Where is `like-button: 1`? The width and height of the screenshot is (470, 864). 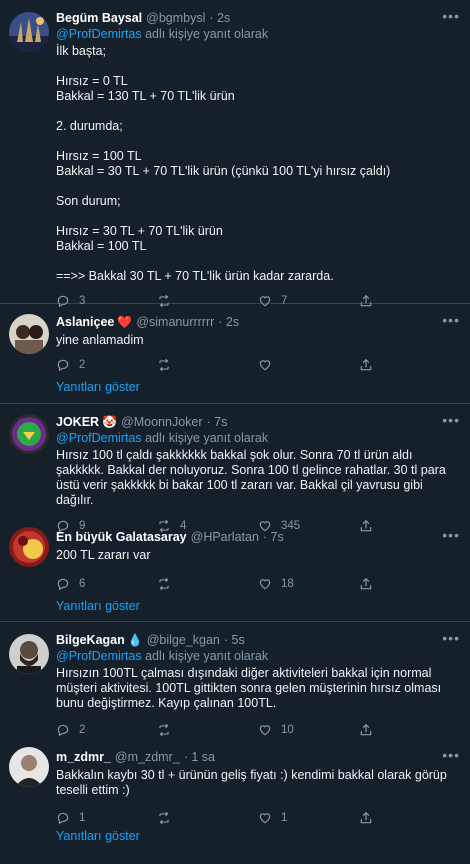 like-button: 1 is located at coordinates (308, 818).